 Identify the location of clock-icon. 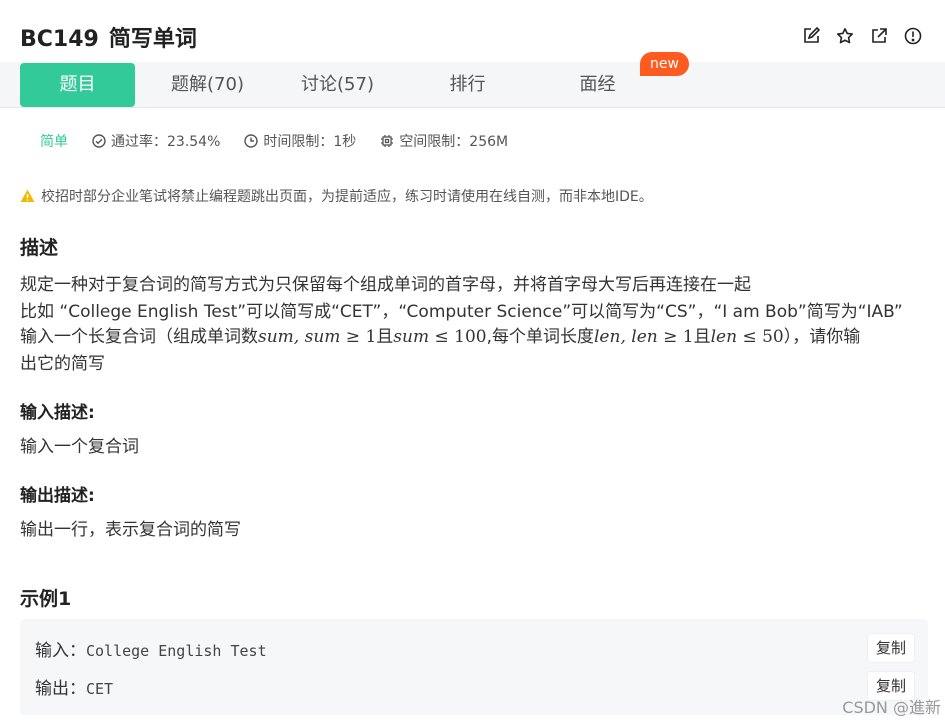
(251, 141).